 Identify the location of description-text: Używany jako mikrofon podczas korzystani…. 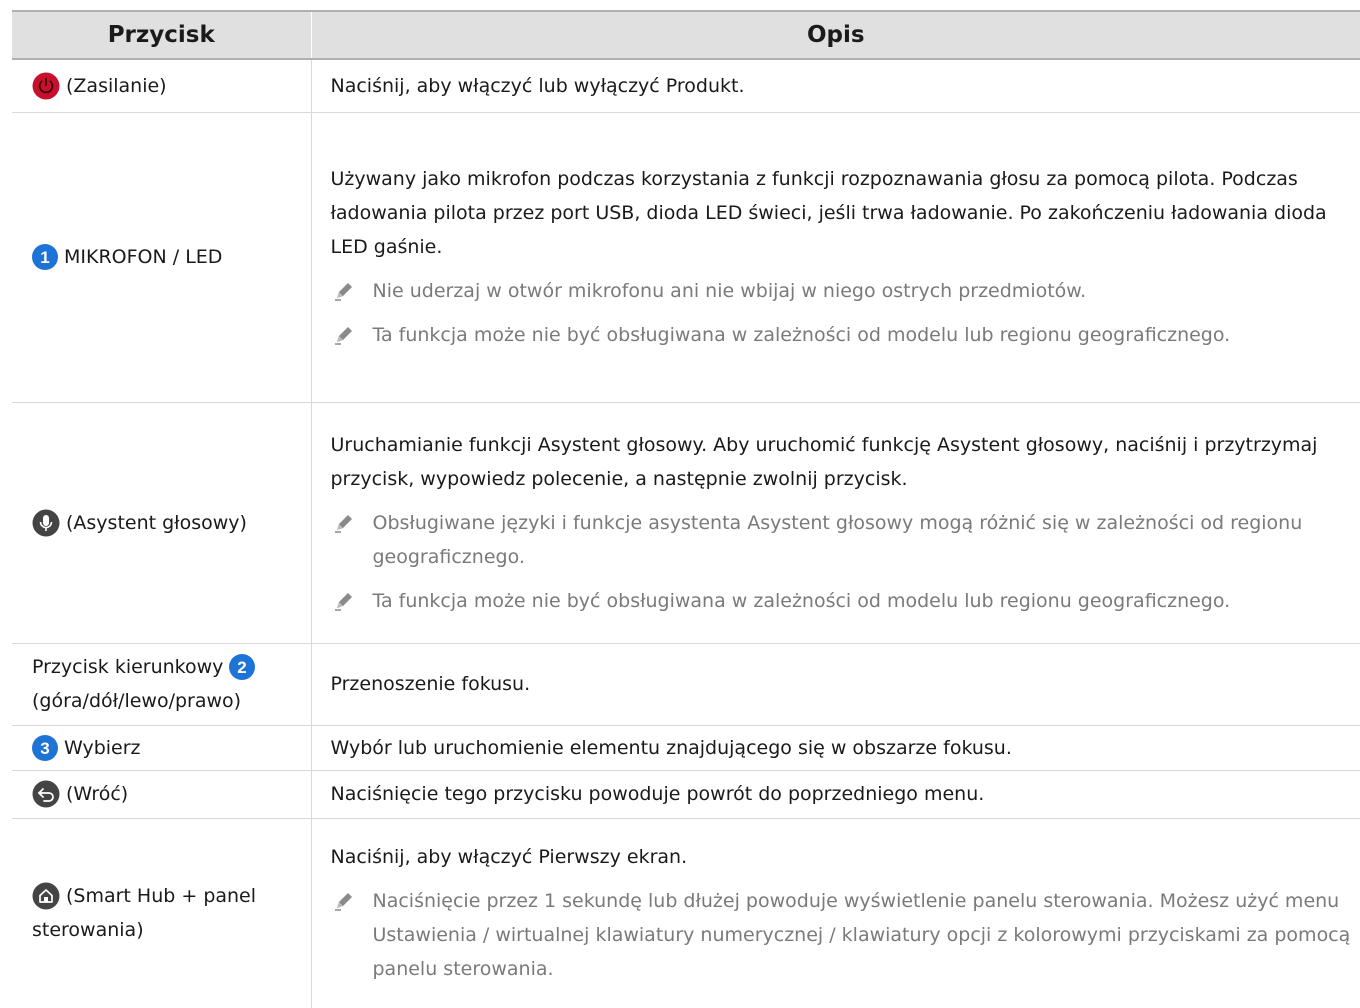
(828, 213).